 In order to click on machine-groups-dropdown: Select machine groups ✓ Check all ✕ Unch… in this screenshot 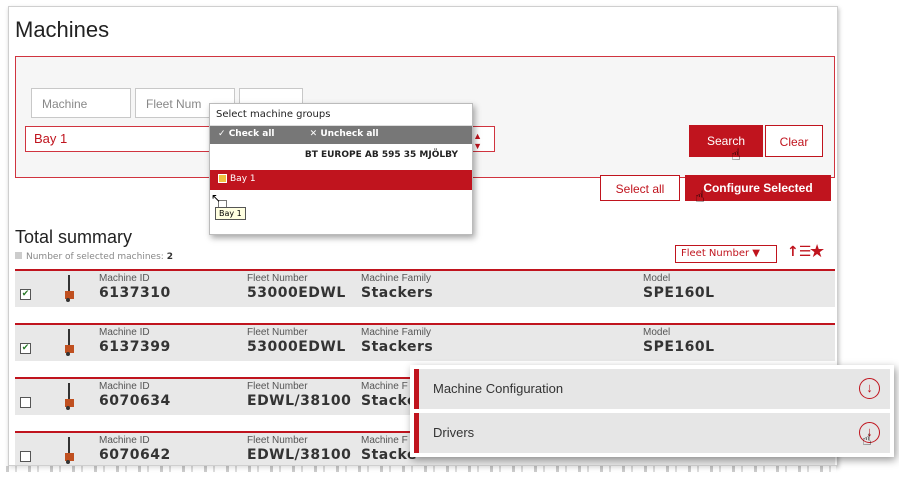, I will do `click(341, 169)`.